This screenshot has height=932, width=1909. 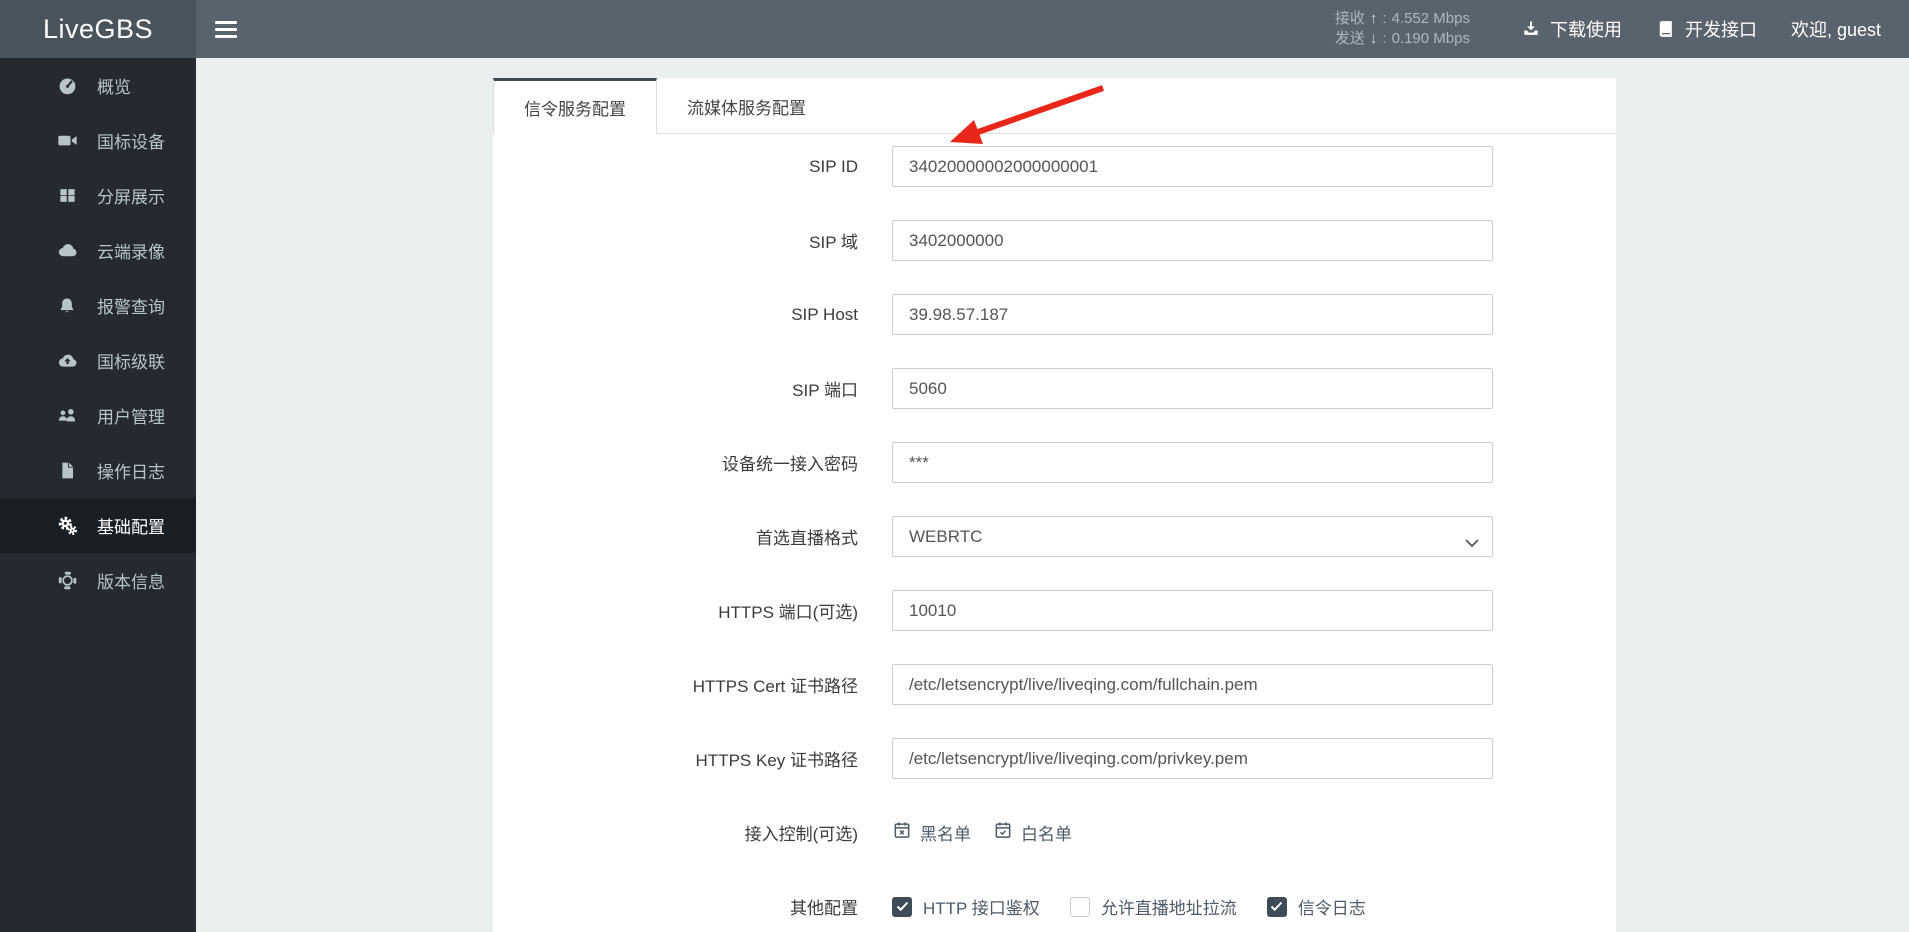 I want to click on form-row: HTTPS Key 证书路径, so click(x=1054, y=758).